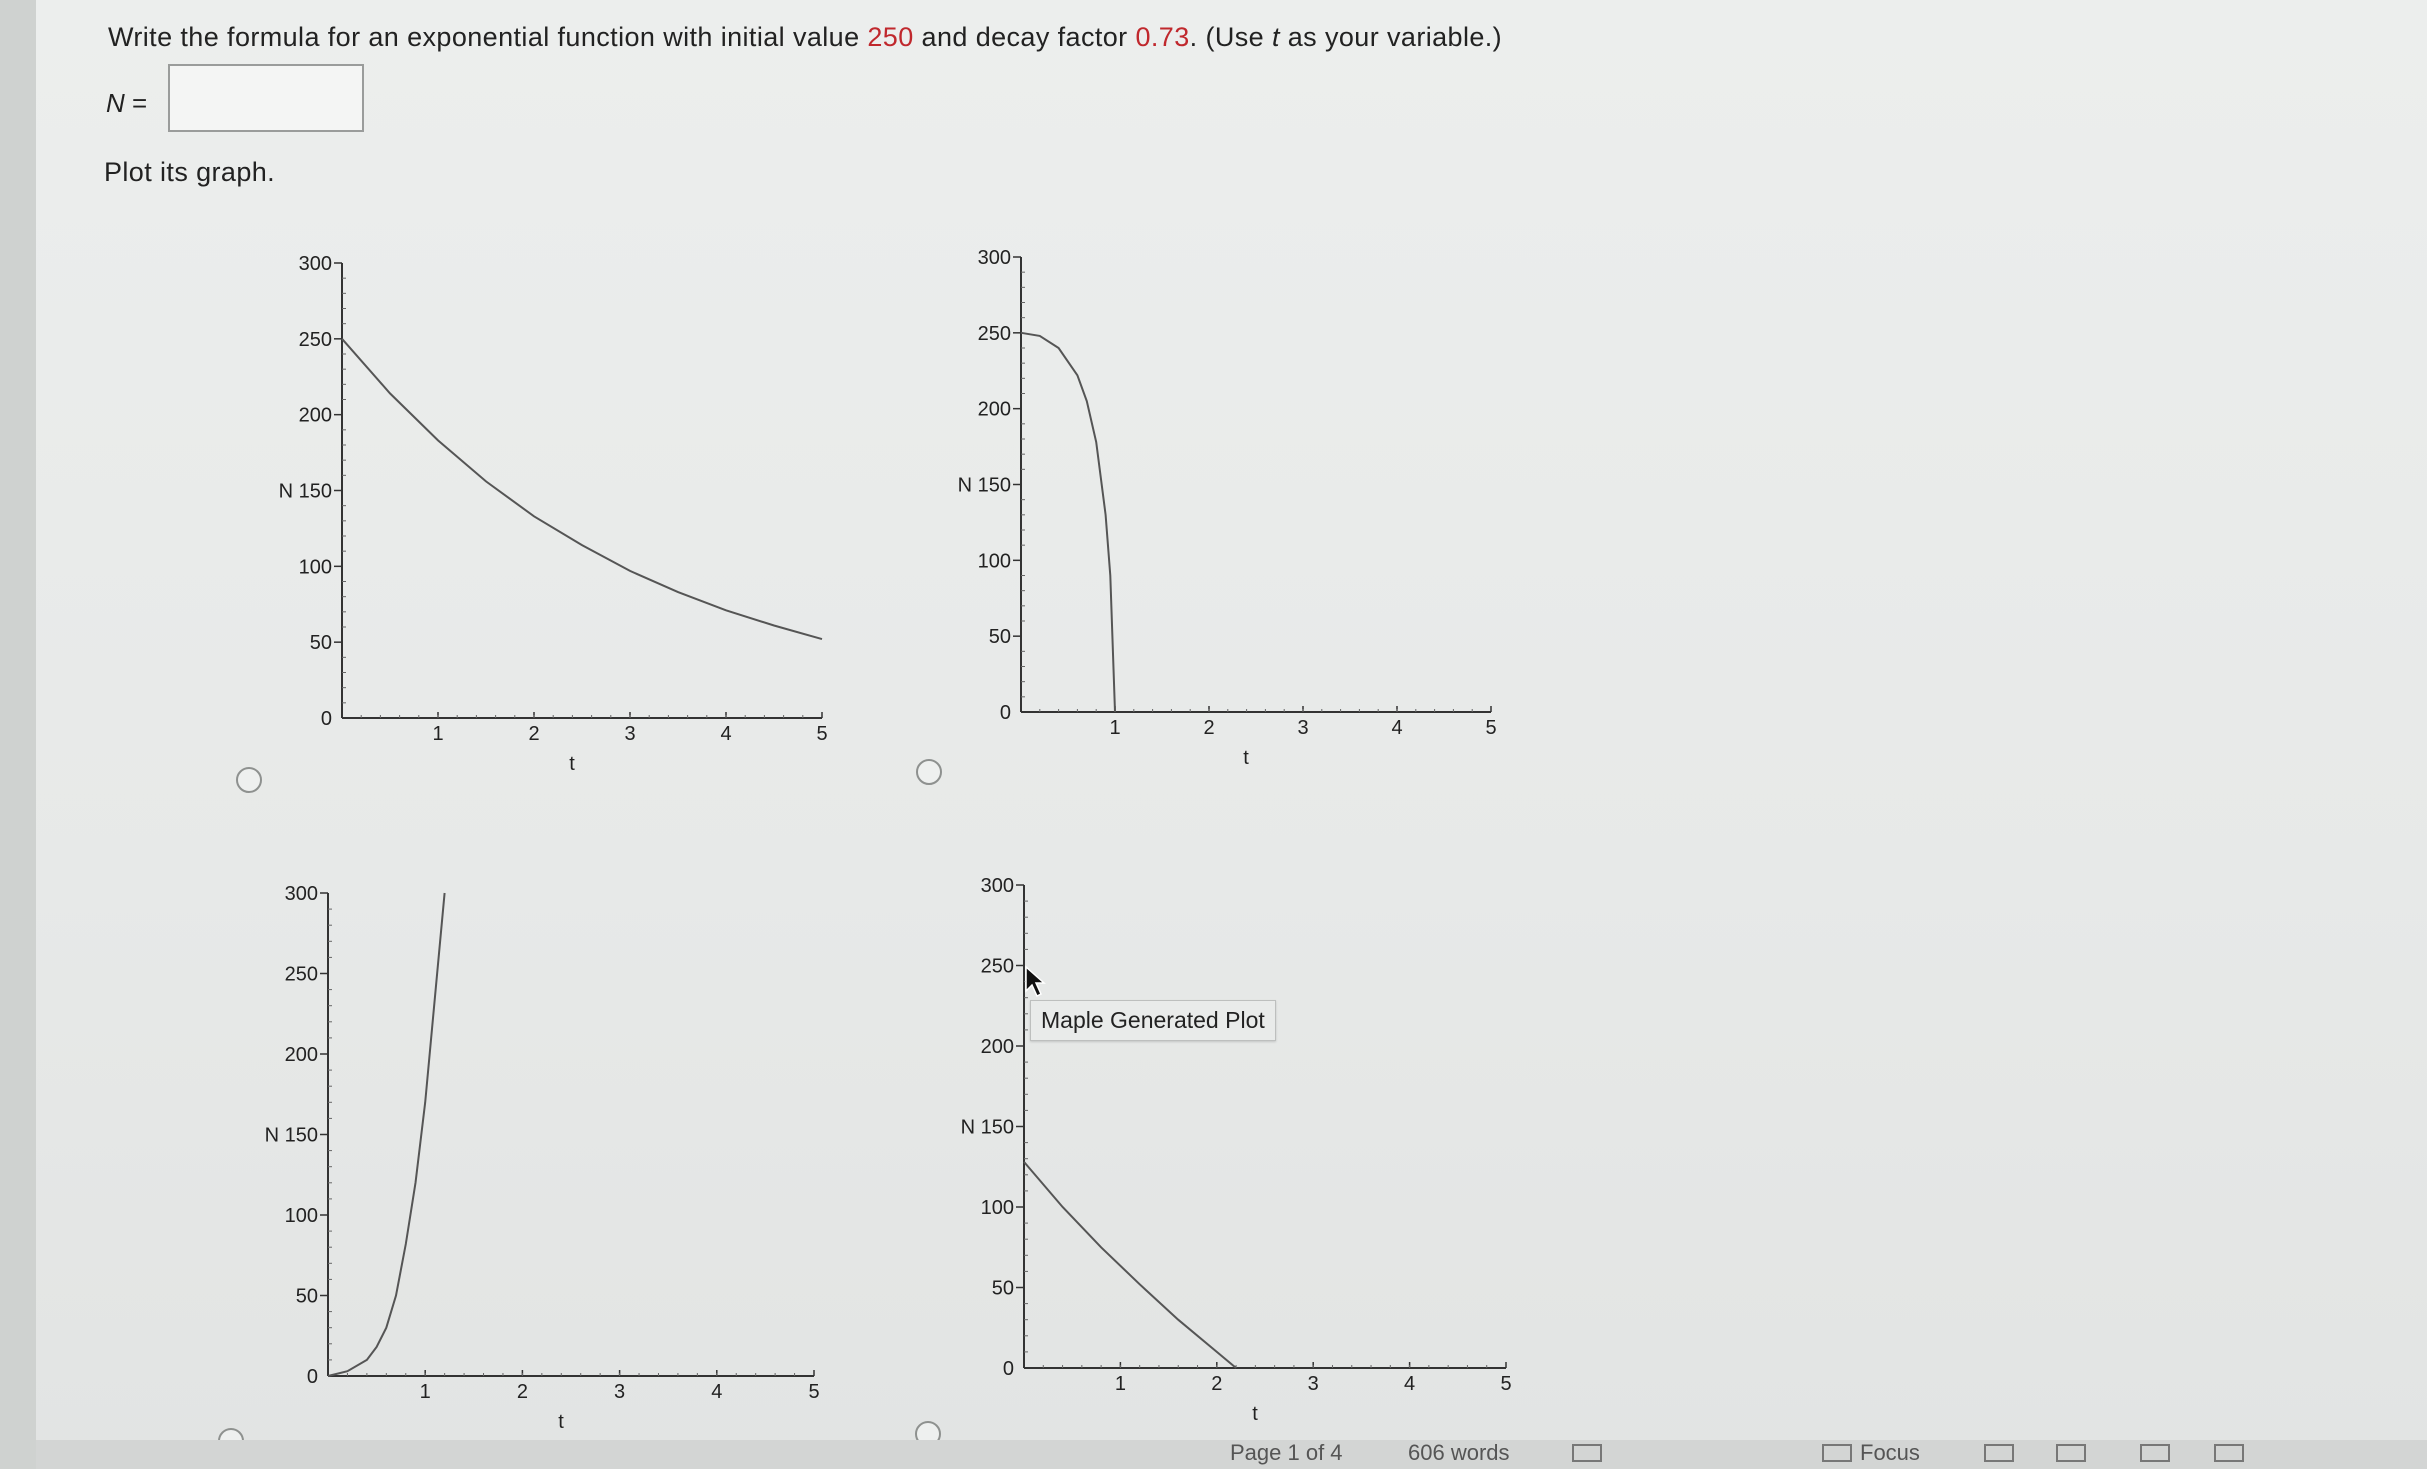 The width and height of the screenshot is (2427, 1469). Describe the element at coordinates (1837, 1453) in the screenshot. I see `focus-icon` at that location.